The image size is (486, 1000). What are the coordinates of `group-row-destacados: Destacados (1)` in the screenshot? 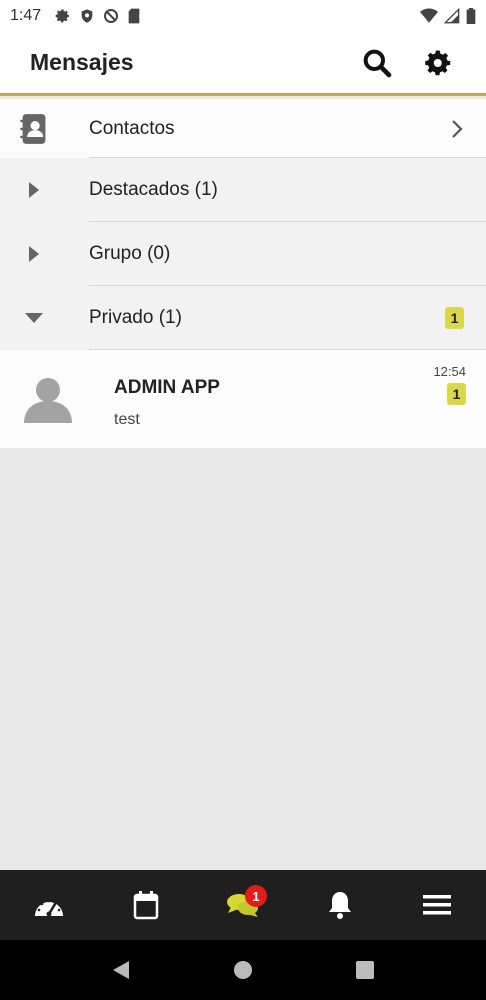 It's located at (243, 190).